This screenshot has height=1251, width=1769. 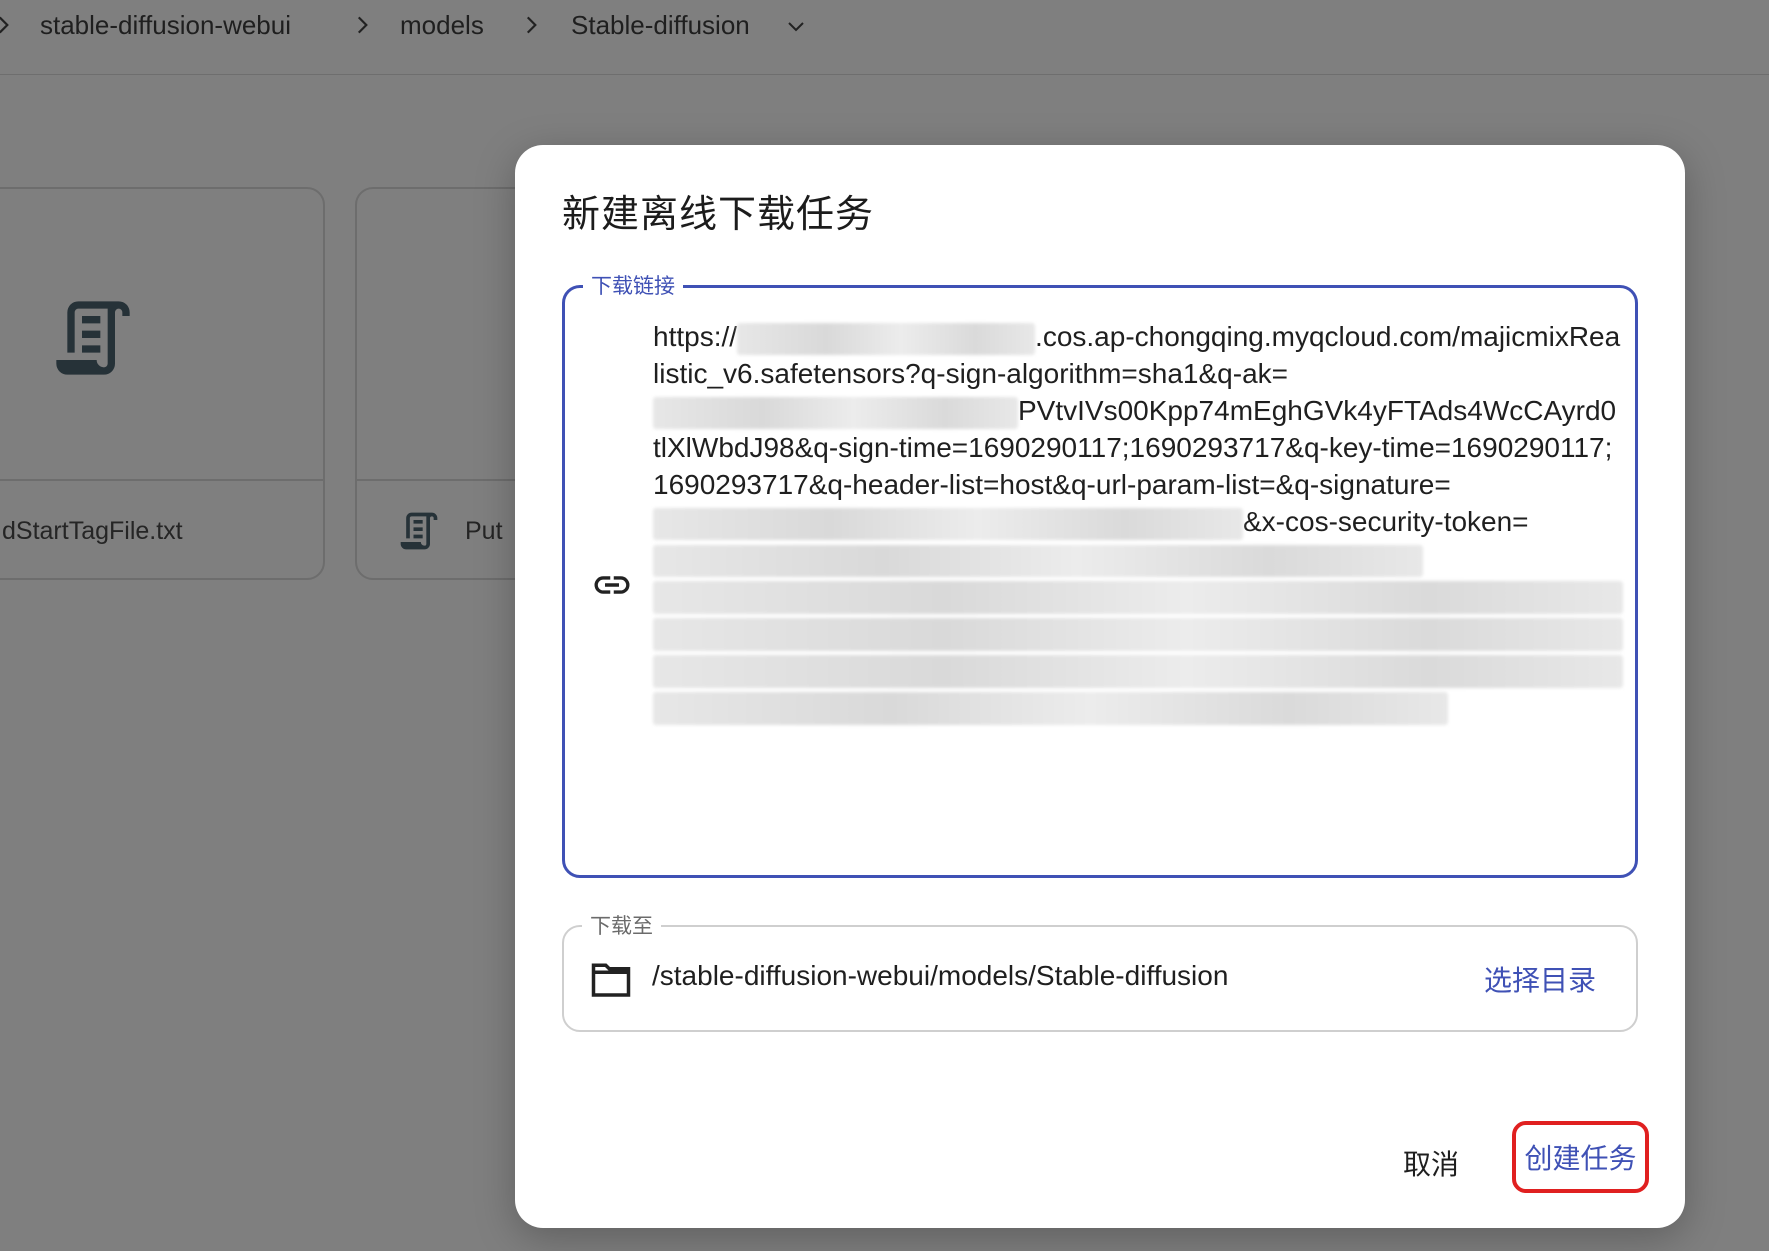 What do you see at coordinates (1386, 521) in the screenshot?
I see `url-text-segment: &x-cos-security-token=` at bounding box center [1386, 521].